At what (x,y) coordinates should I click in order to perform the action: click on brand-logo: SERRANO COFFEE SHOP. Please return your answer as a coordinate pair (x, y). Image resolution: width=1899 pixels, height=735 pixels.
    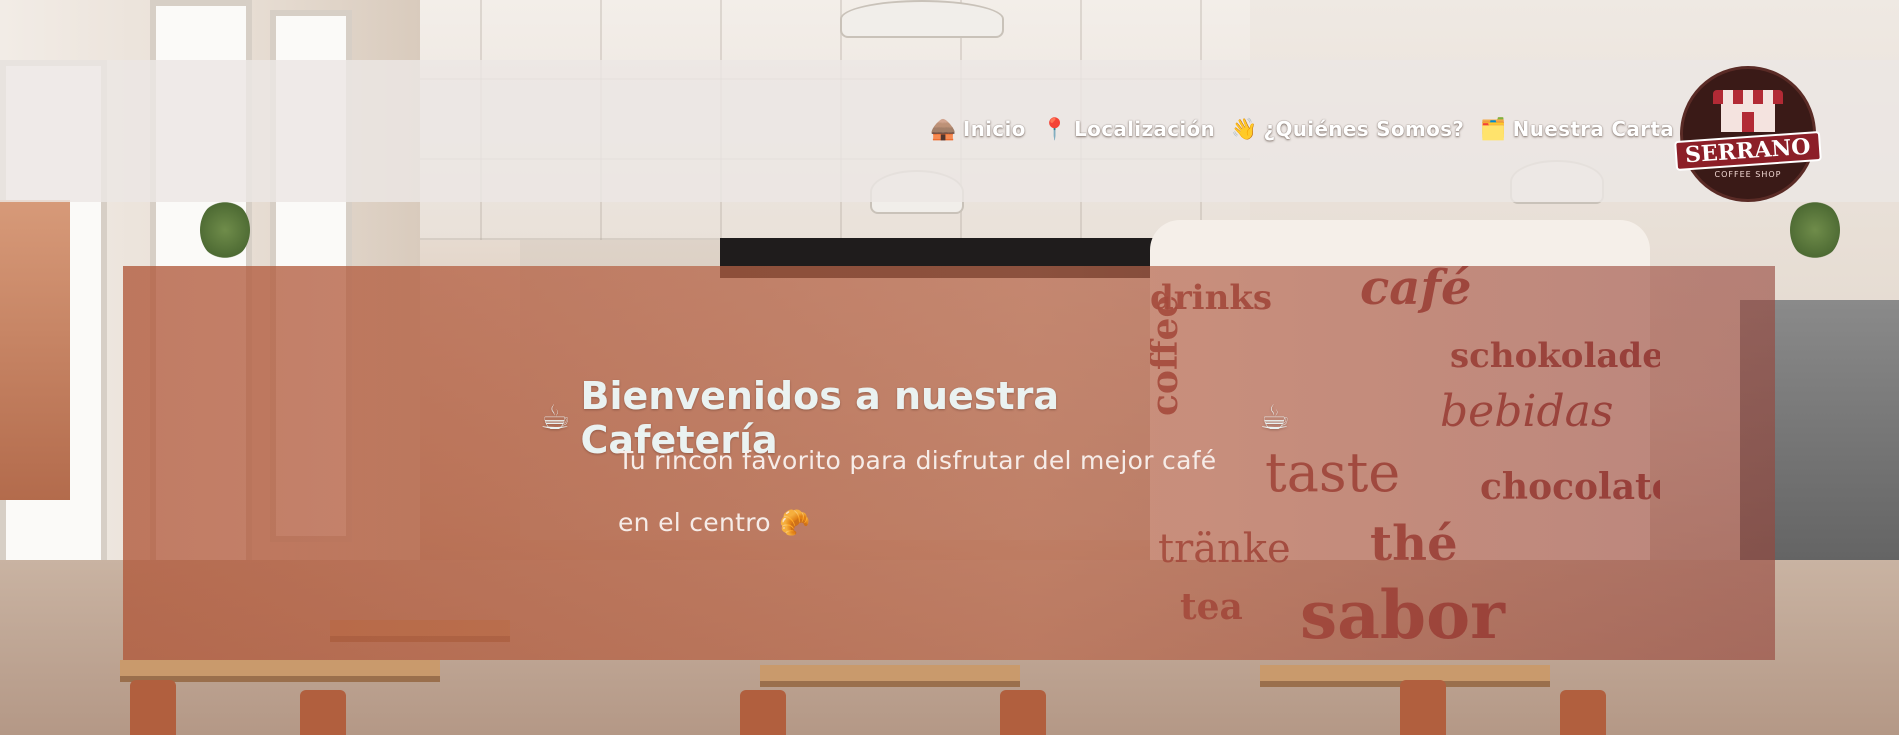
    Looking at the image, I should click on (1748, 134).